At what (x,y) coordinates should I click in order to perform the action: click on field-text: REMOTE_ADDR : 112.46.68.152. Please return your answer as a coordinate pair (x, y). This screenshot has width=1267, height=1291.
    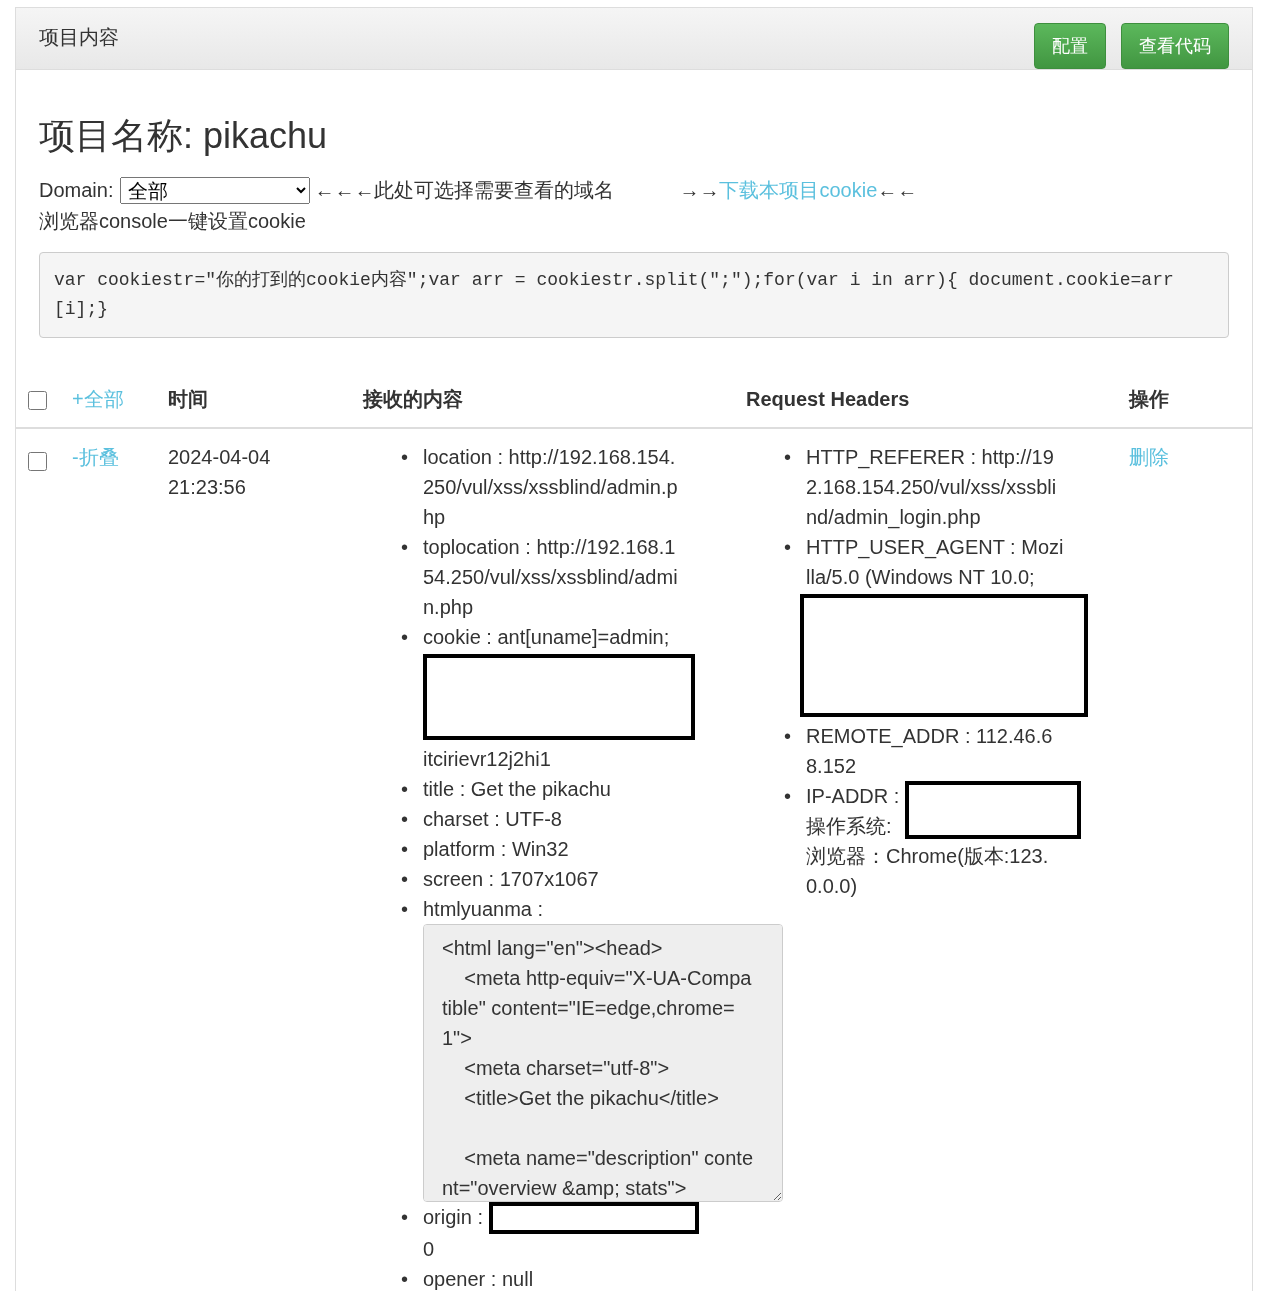
    Looking at the image, I should click on (929, 751).